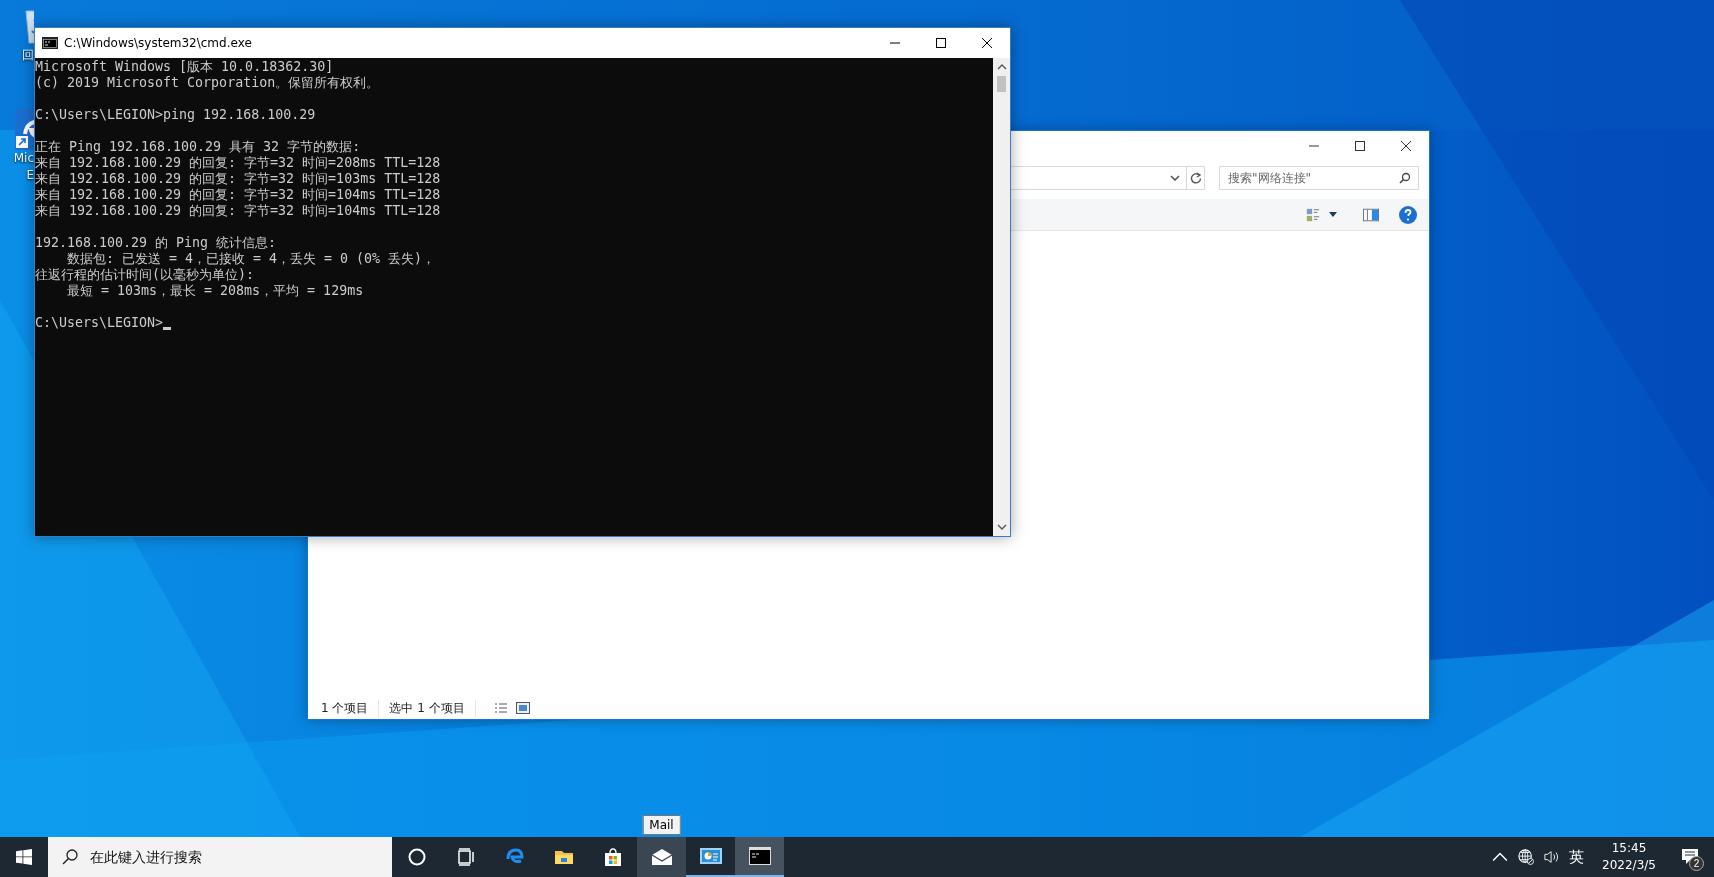 The height and width of the screenshot is (877, 1714). I want to click on console-icon, so click(50, 43).